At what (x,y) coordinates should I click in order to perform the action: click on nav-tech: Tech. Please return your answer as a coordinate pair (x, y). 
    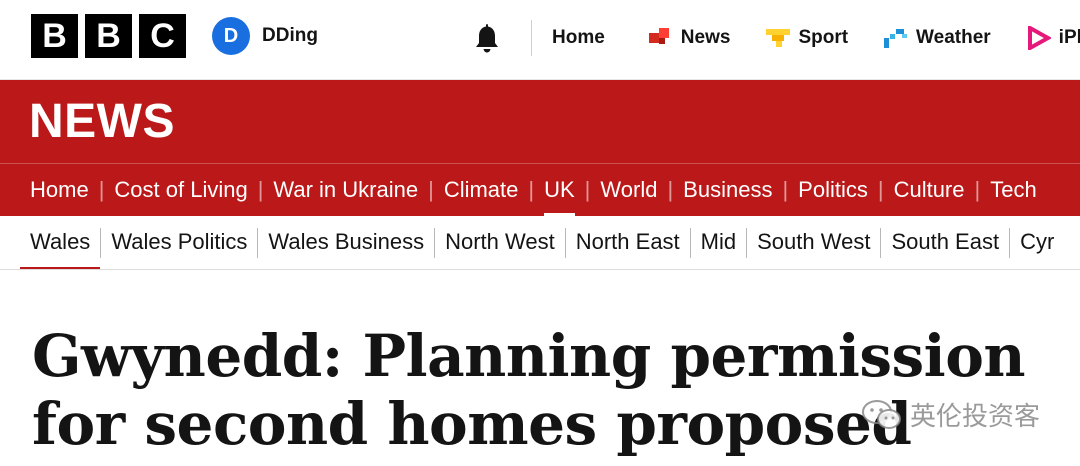
    Looking at the image, I should click on (1013, 190).